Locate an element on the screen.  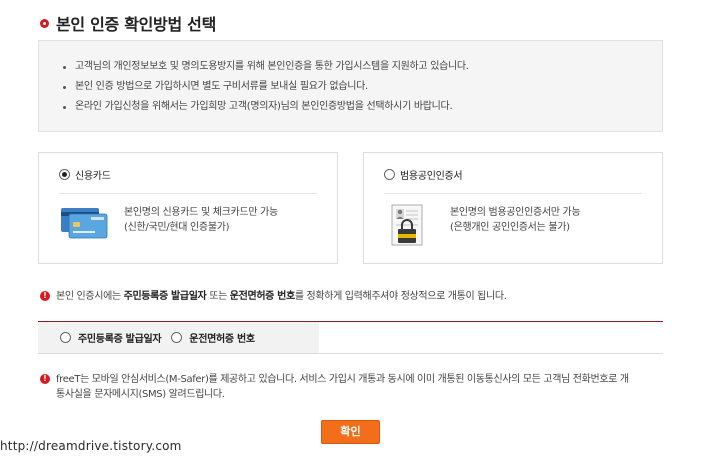
certificate-option: 범용공인인증서 is located at coordinates (423, 174).